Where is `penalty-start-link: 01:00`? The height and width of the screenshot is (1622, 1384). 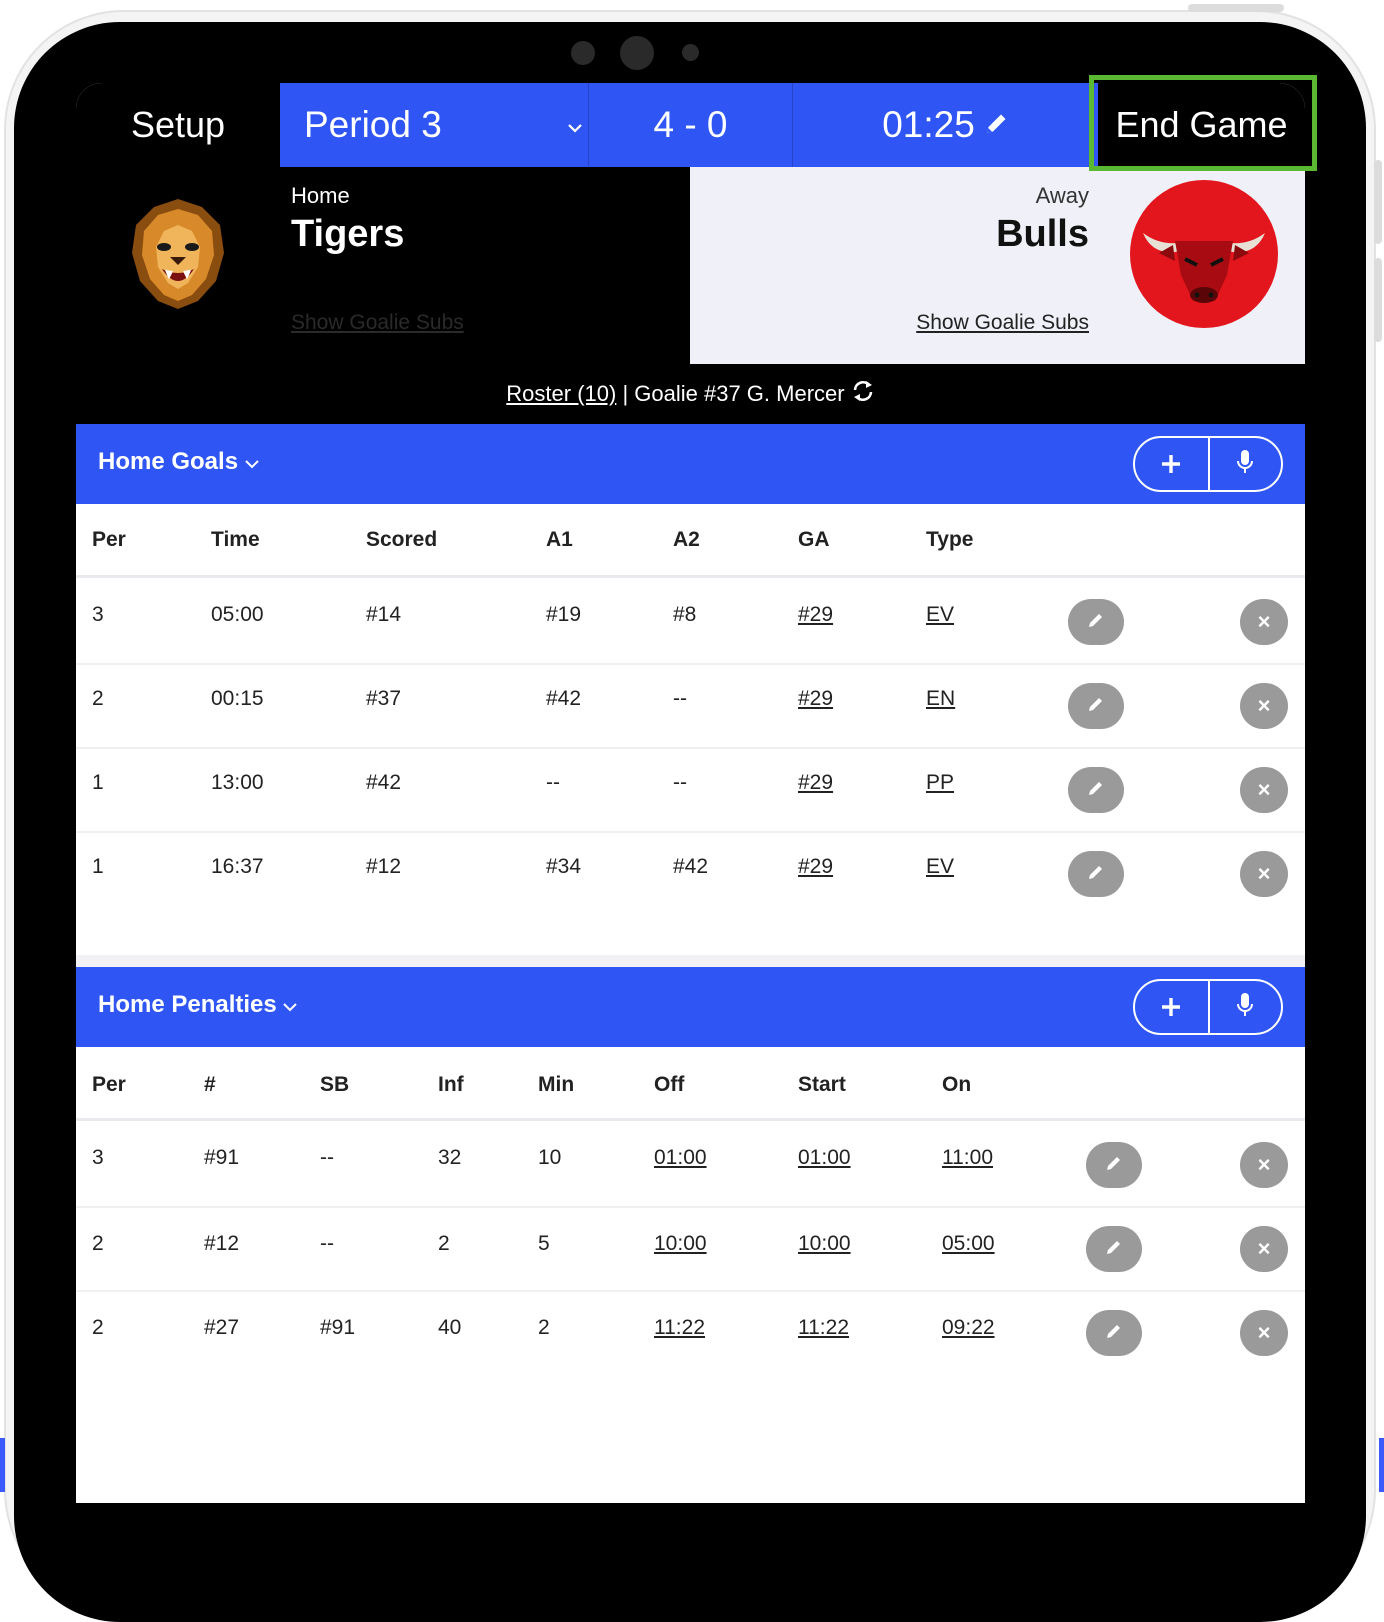
penalty-start-link: 01:00 is located at coordinates (824, 1158).